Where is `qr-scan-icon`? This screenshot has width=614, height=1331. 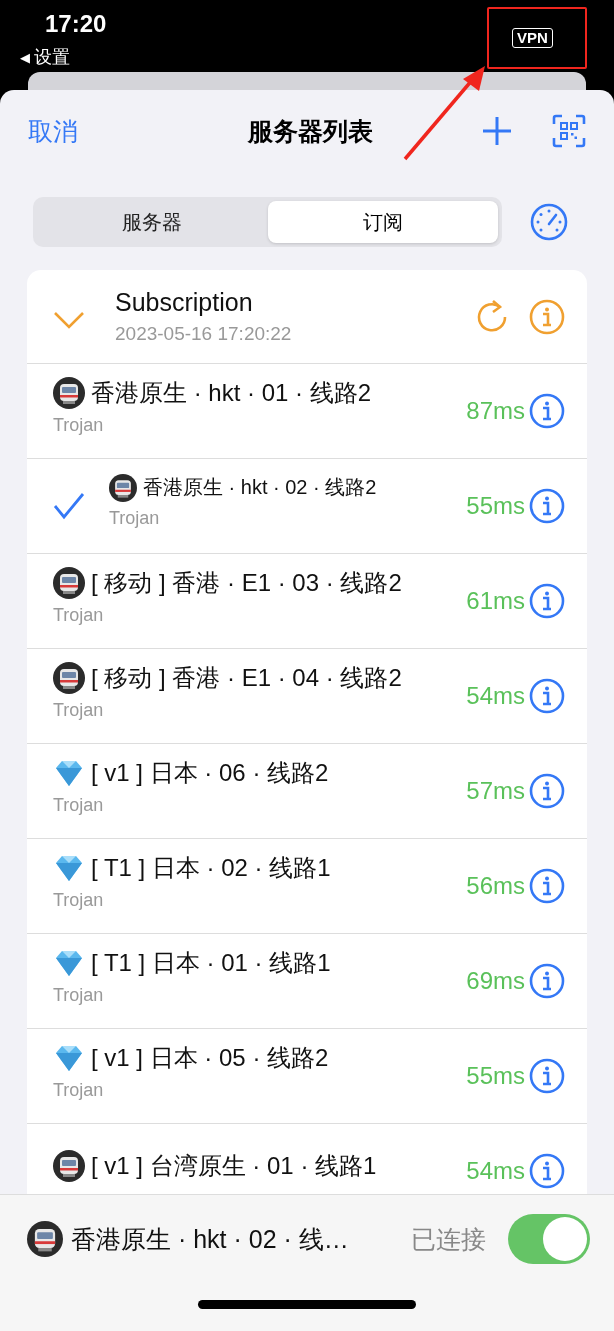
qr-scan-icon is located at coordinates (569, 131).